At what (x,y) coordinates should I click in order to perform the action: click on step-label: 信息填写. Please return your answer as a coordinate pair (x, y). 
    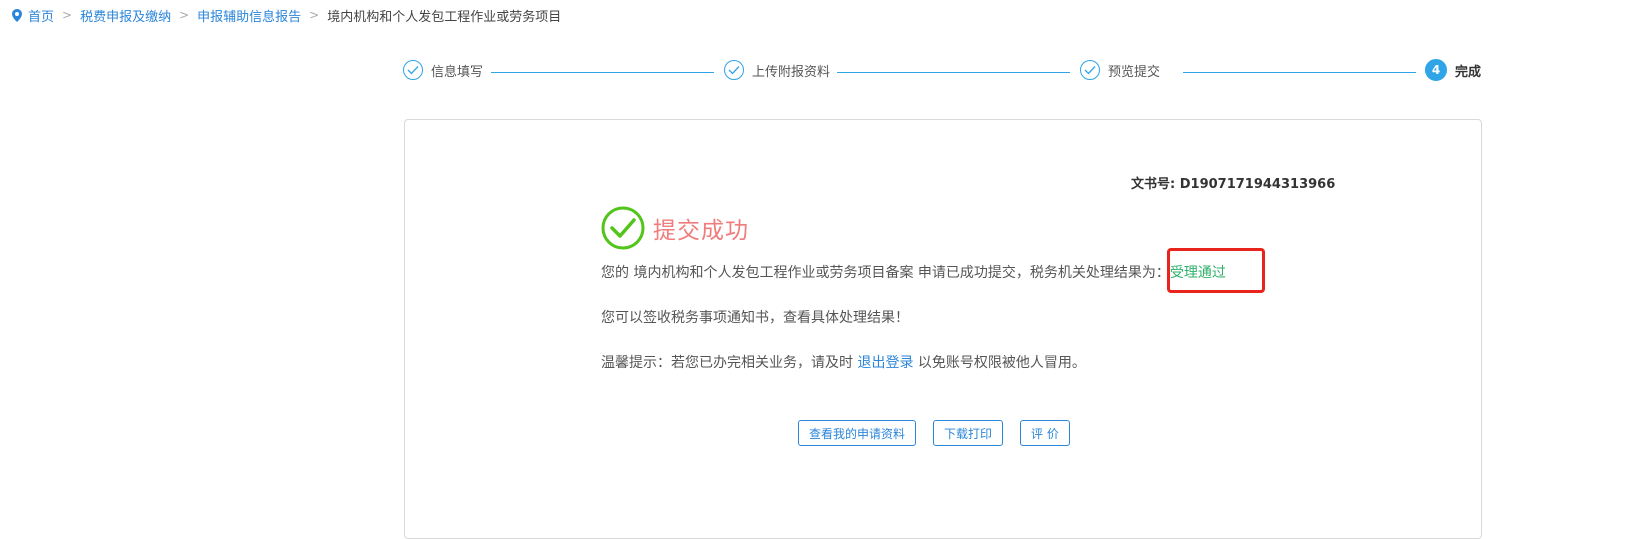
    Looking at the image, I should click on (457, 72).